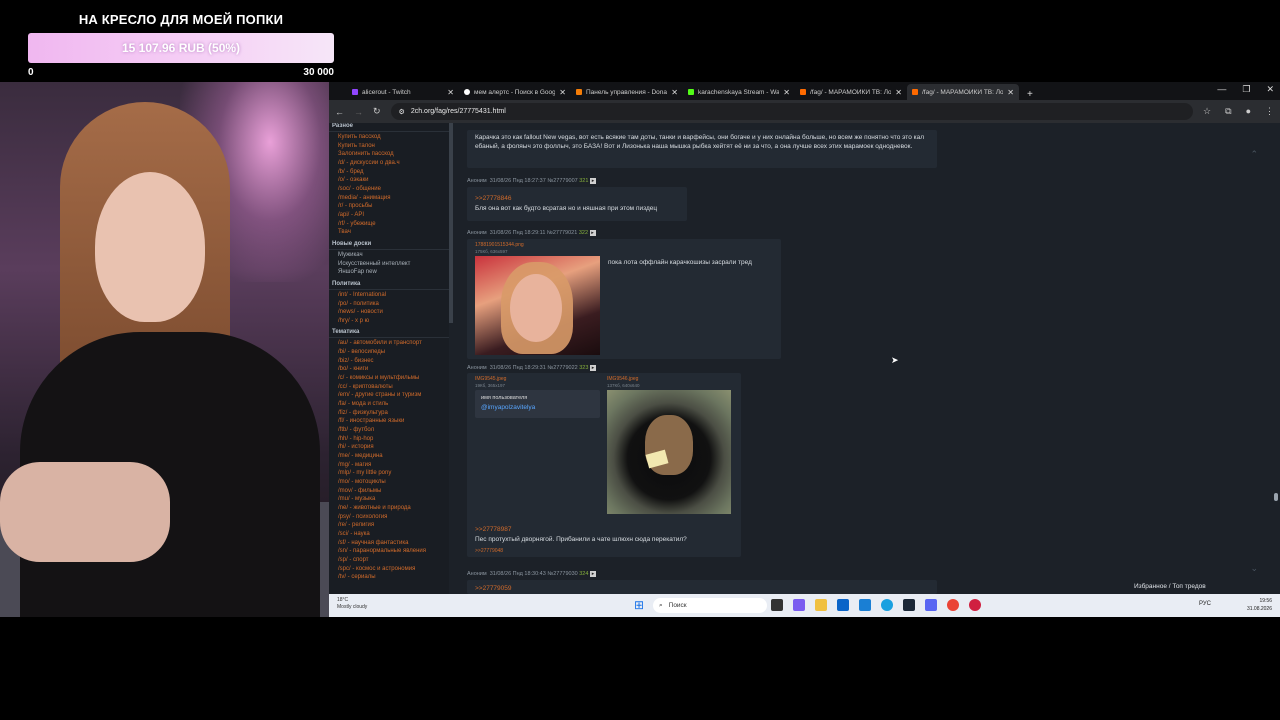  What do you see at coordinates (562, 574) in the screenshot?
I see `post-number-link: №27779030` at bounding box center [562, 574].